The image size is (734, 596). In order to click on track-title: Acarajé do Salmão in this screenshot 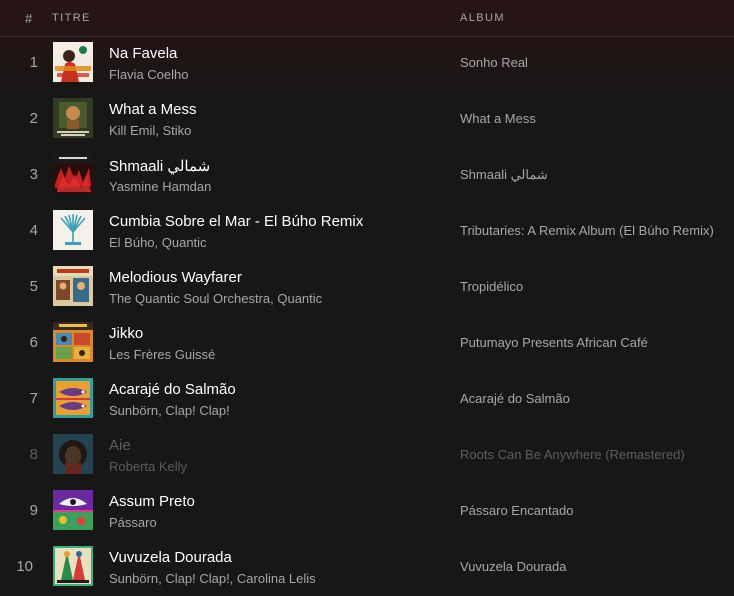, I will do `click(172, 389)`.